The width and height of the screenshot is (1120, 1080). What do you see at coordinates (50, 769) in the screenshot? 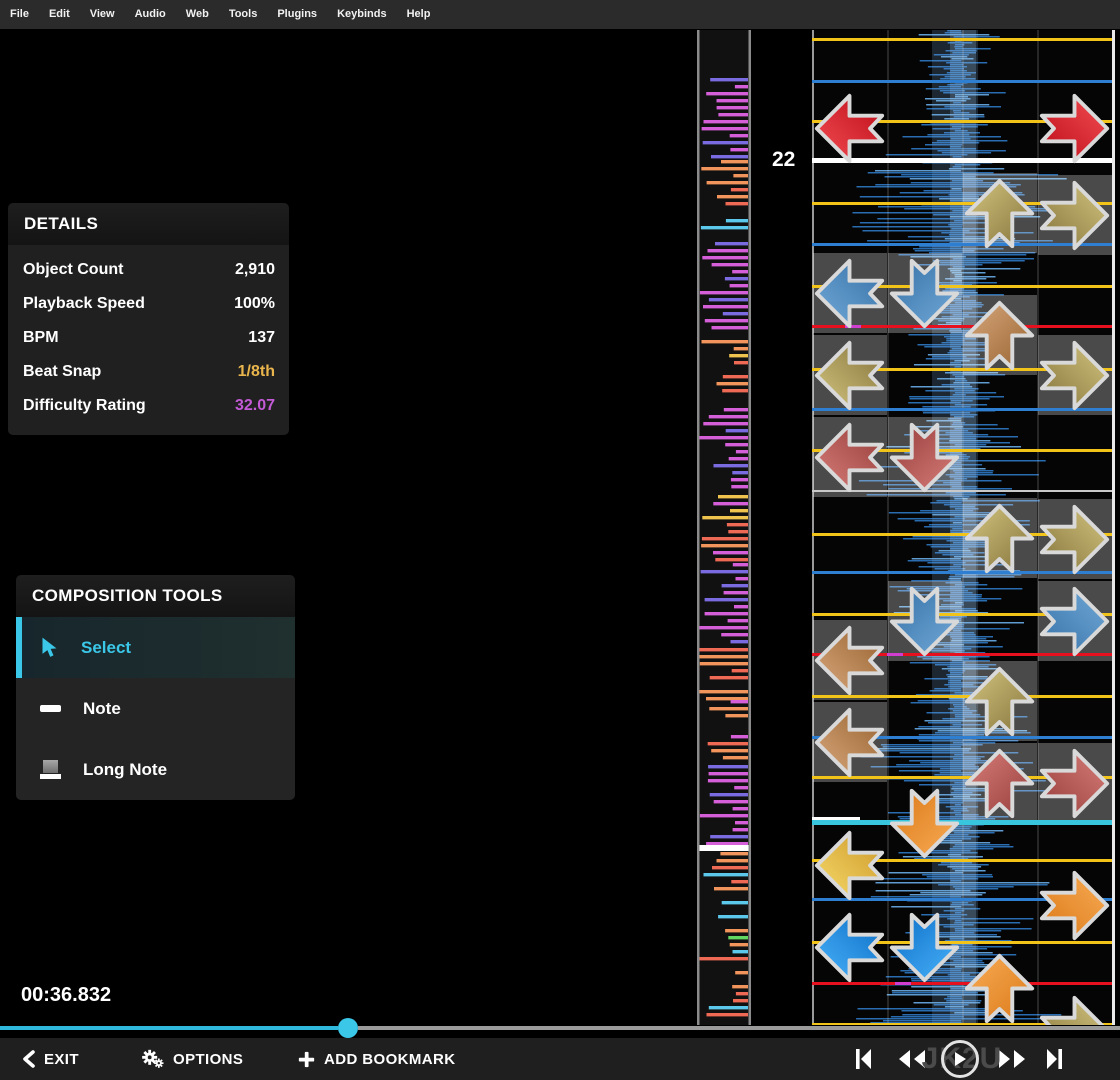
I see `long-note-icon` at bounding box center [50, 769].